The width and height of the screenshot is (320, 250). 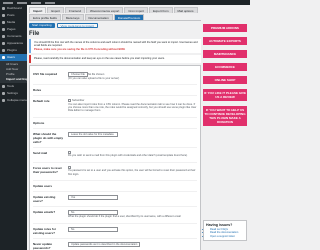 What do you see at coordinates (17, 100) in the screenshot?
I see `sidebar-item-label: Collapse menu` at bounding box center [17, 100].